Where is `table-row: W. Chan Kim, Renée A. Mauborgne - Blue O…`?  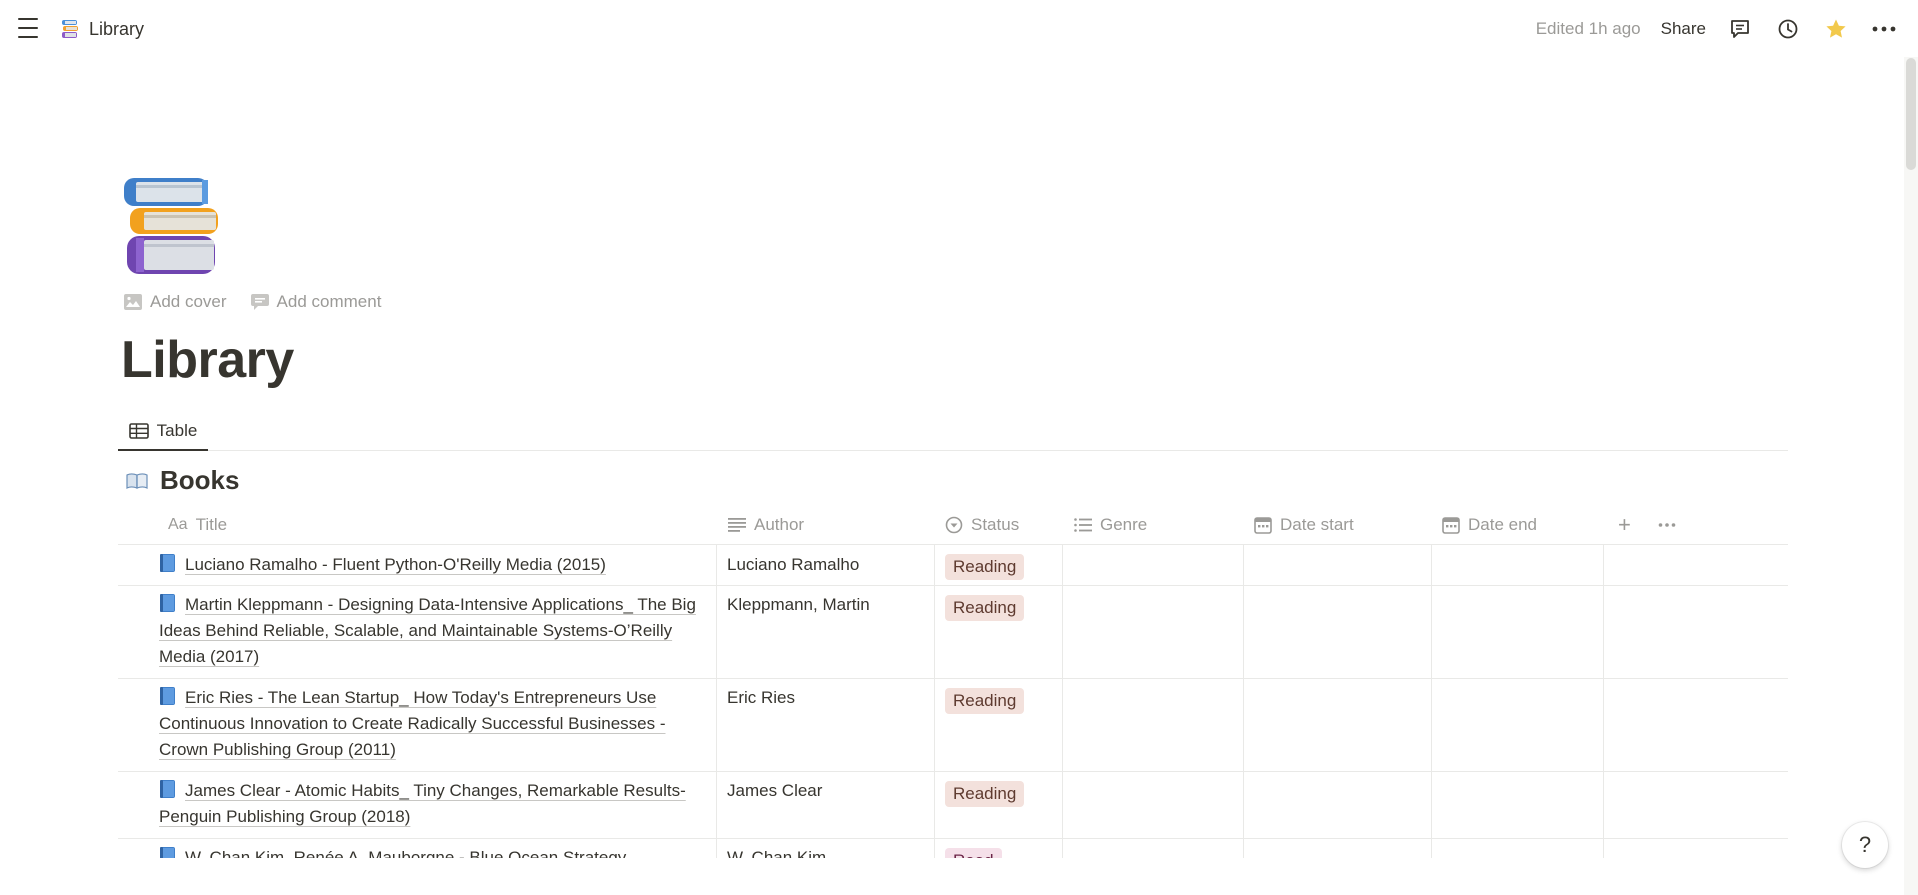 table-row: W. Chan Kim, Renée A. Mauborgne - Blue O… is located at coordinates (953, 848).